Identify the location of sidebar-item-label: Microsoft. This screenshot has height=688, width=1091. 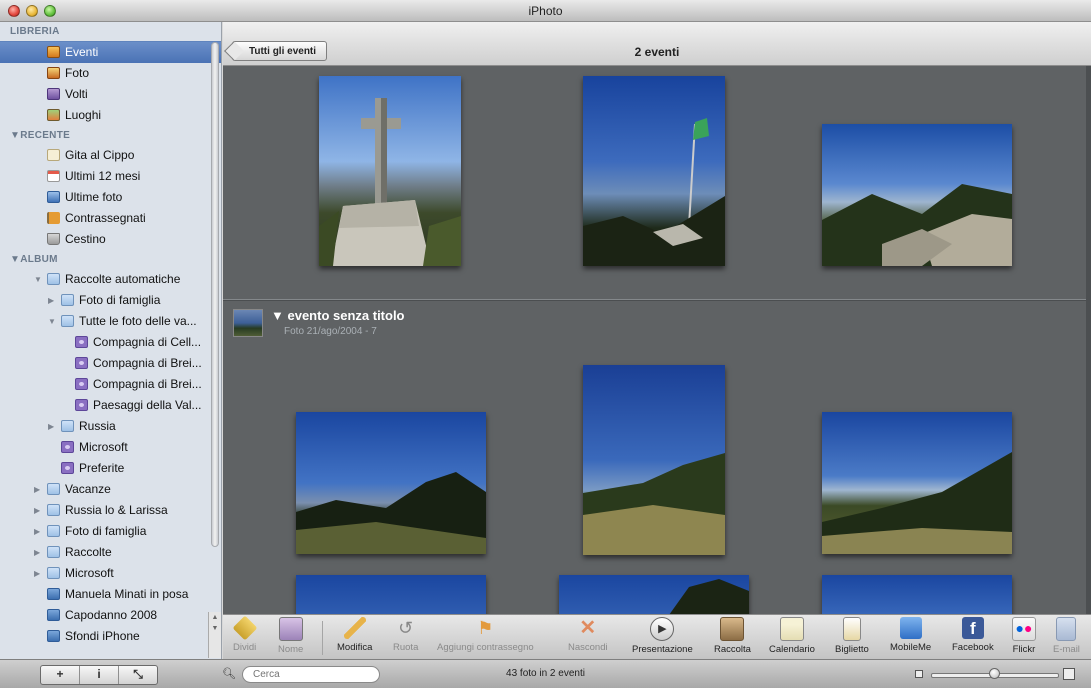
(89, 573).